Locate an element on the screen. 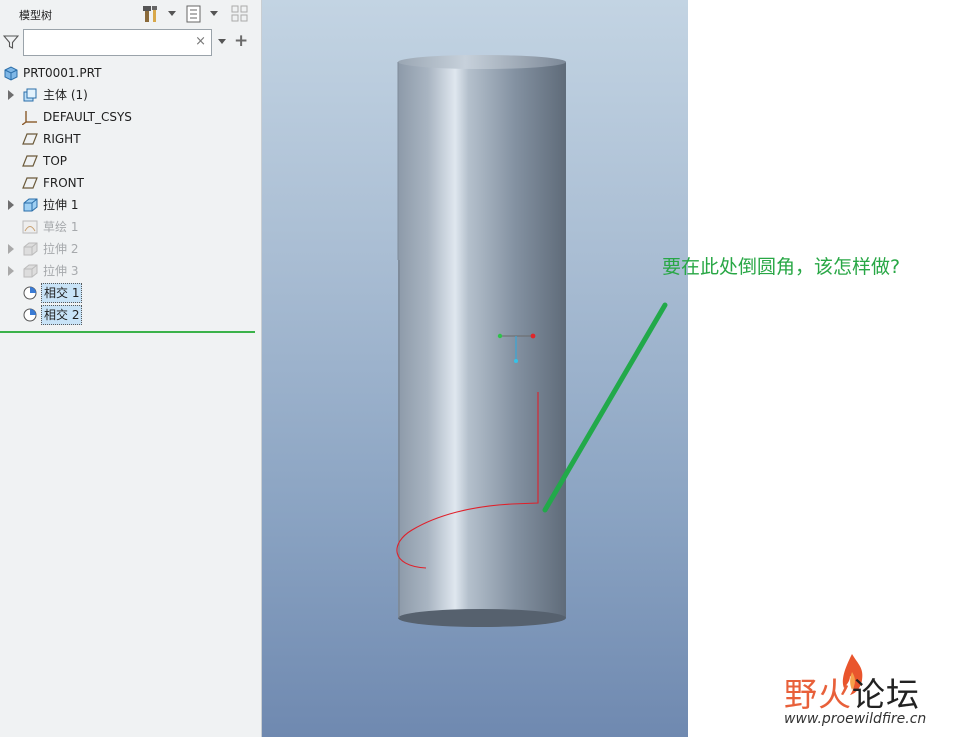  tree-item-front: FRONT is located at coordinates (130, 183).